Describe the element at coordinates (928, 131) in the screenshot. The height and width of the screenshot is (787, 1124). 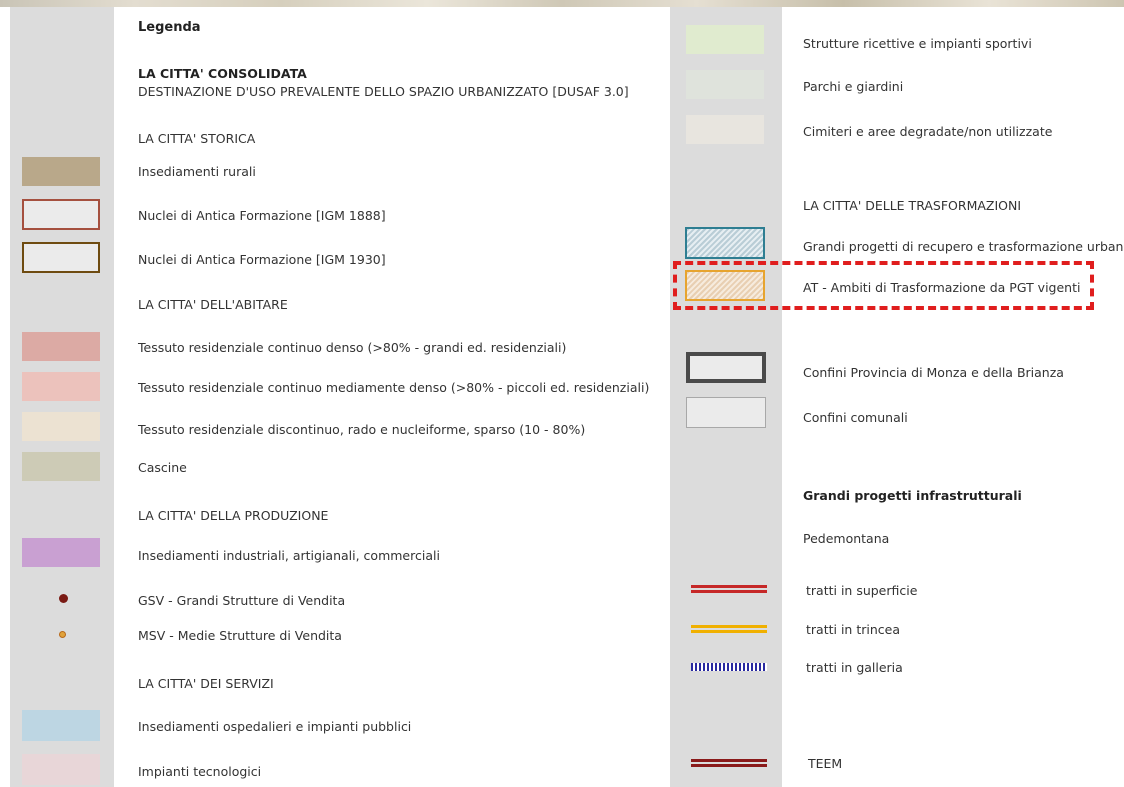
I see `label-cimiteri: Cimiteri e aree degradate/non utilizzate` at that location.